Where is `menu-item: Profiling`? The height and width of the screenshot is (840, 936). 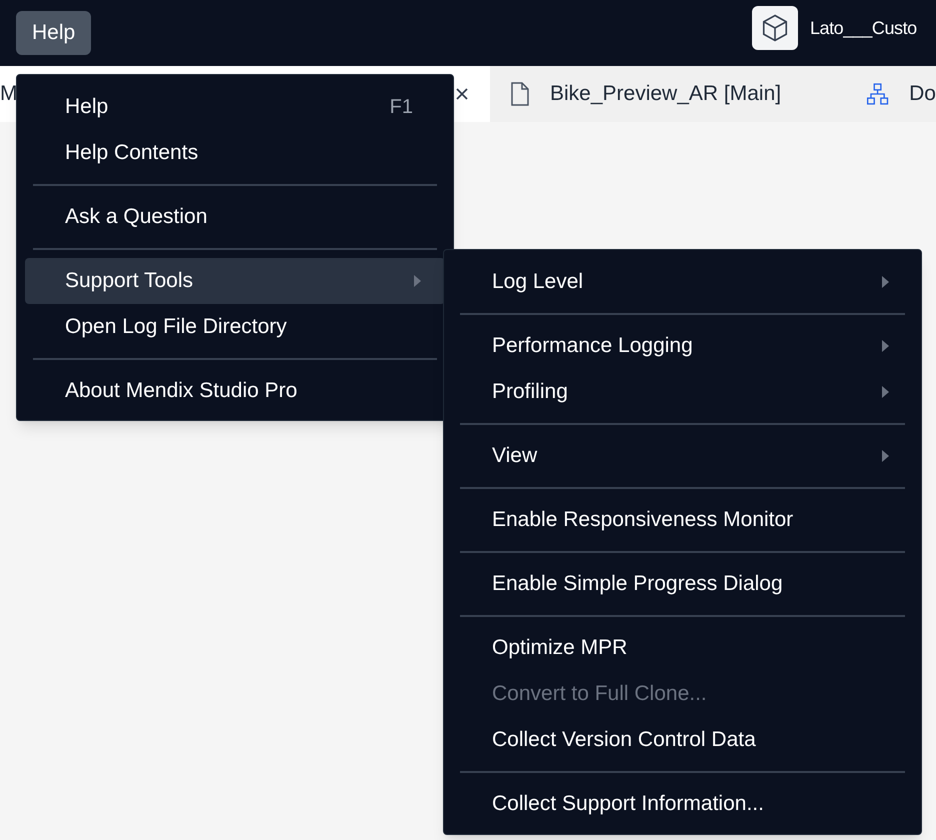
menu-item: Profiling is located at coordinates (682, 392).